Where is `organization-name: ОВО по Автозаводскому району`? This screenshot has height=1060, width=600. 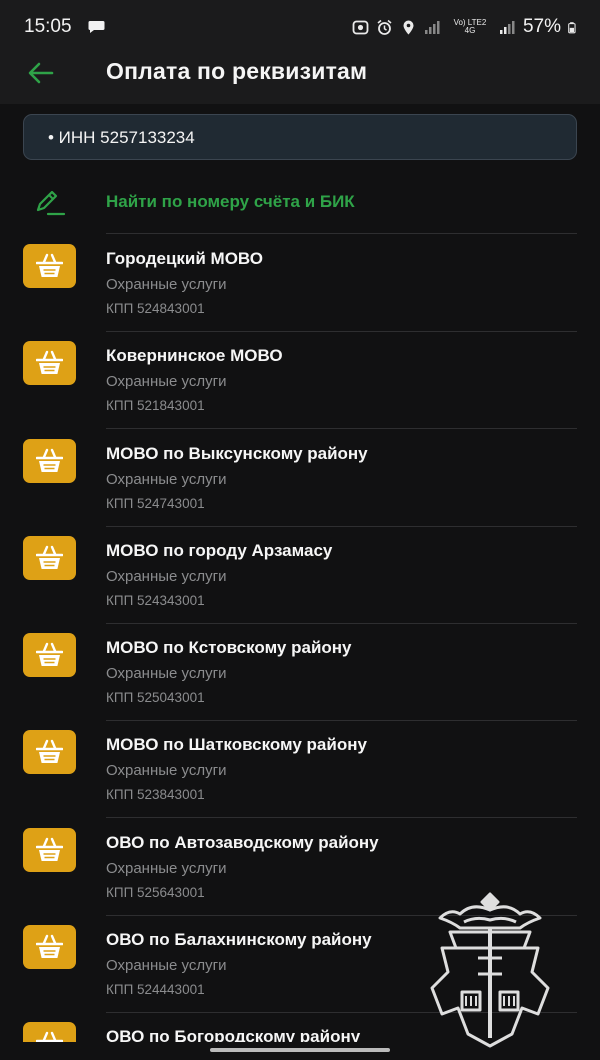 organization-name: ОВО по Автозаводскому району is located at coordinates (242, 842).